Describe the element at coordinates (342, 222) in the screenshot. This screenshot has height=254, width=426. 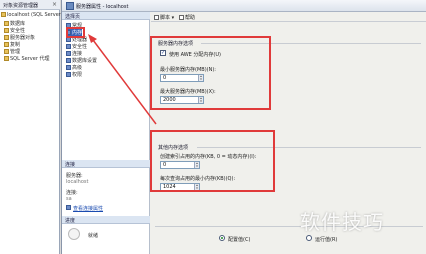
I see `watermark: 软件技巧` at that location.